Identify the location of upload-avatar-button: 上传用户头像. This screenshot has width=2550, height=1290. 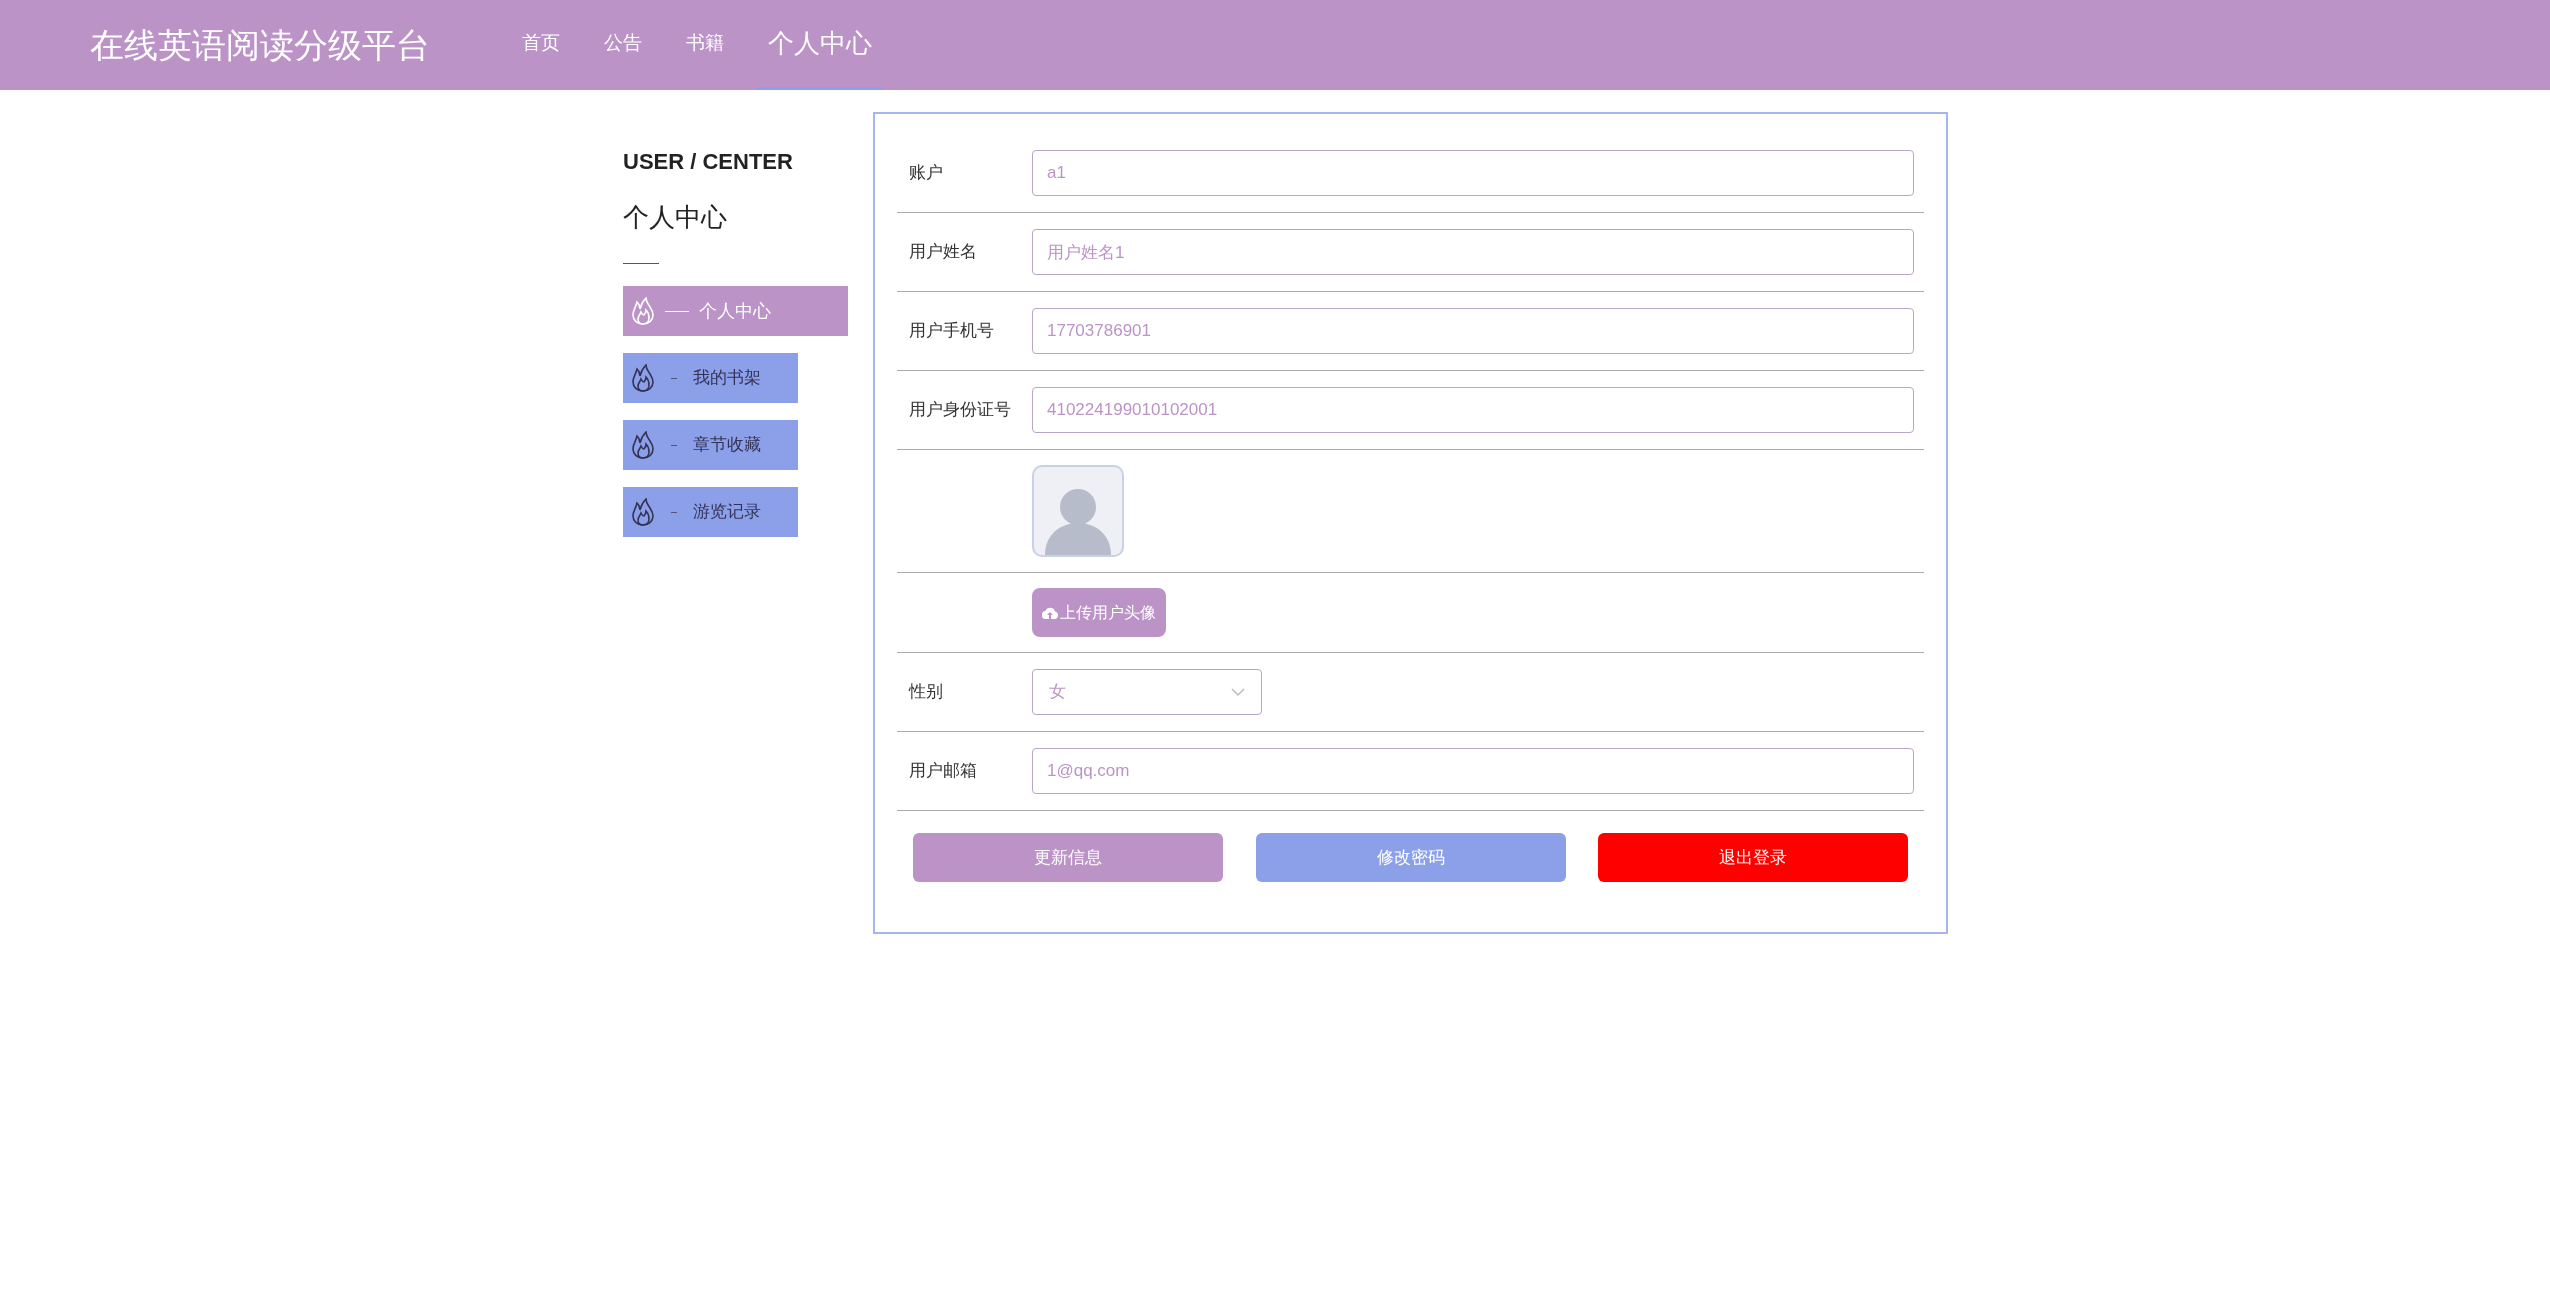
(1099, 612).